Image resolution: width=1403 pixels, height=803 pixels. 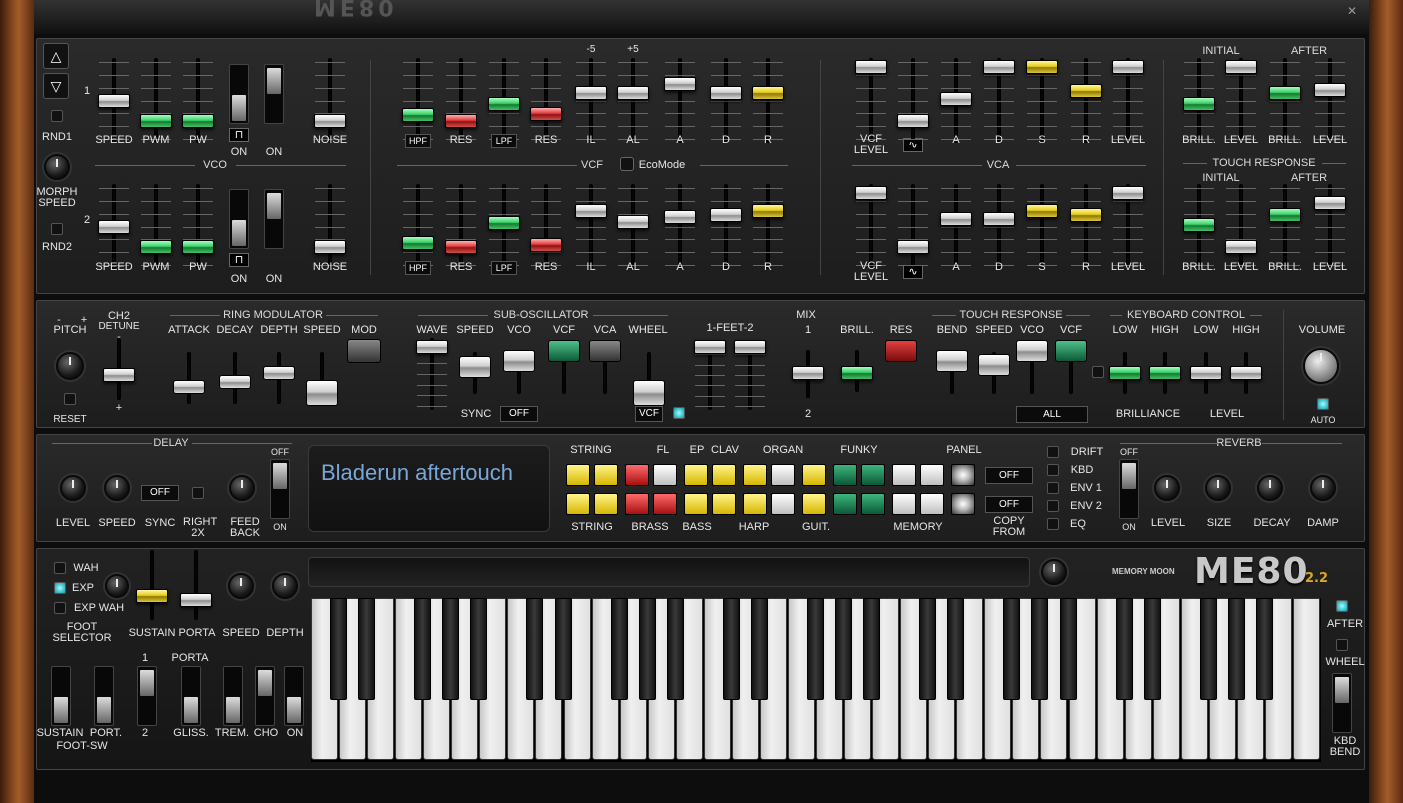 What do you see at coordinates (119, 375) in the screenshot?
I see `detune-cap` at bounding box center [119, 375].